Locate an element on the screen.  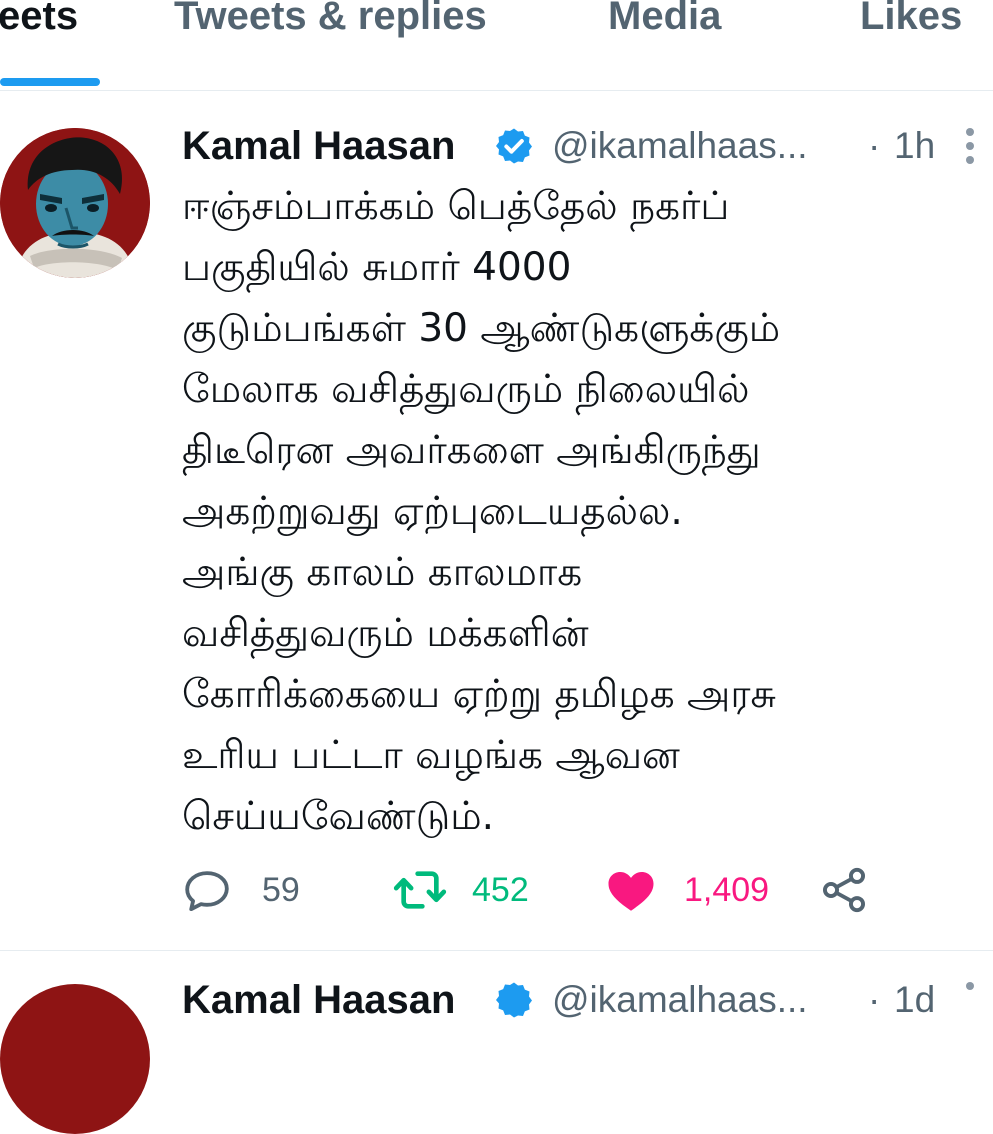
avatar-portrait-image is located at coordinates (75, 203).